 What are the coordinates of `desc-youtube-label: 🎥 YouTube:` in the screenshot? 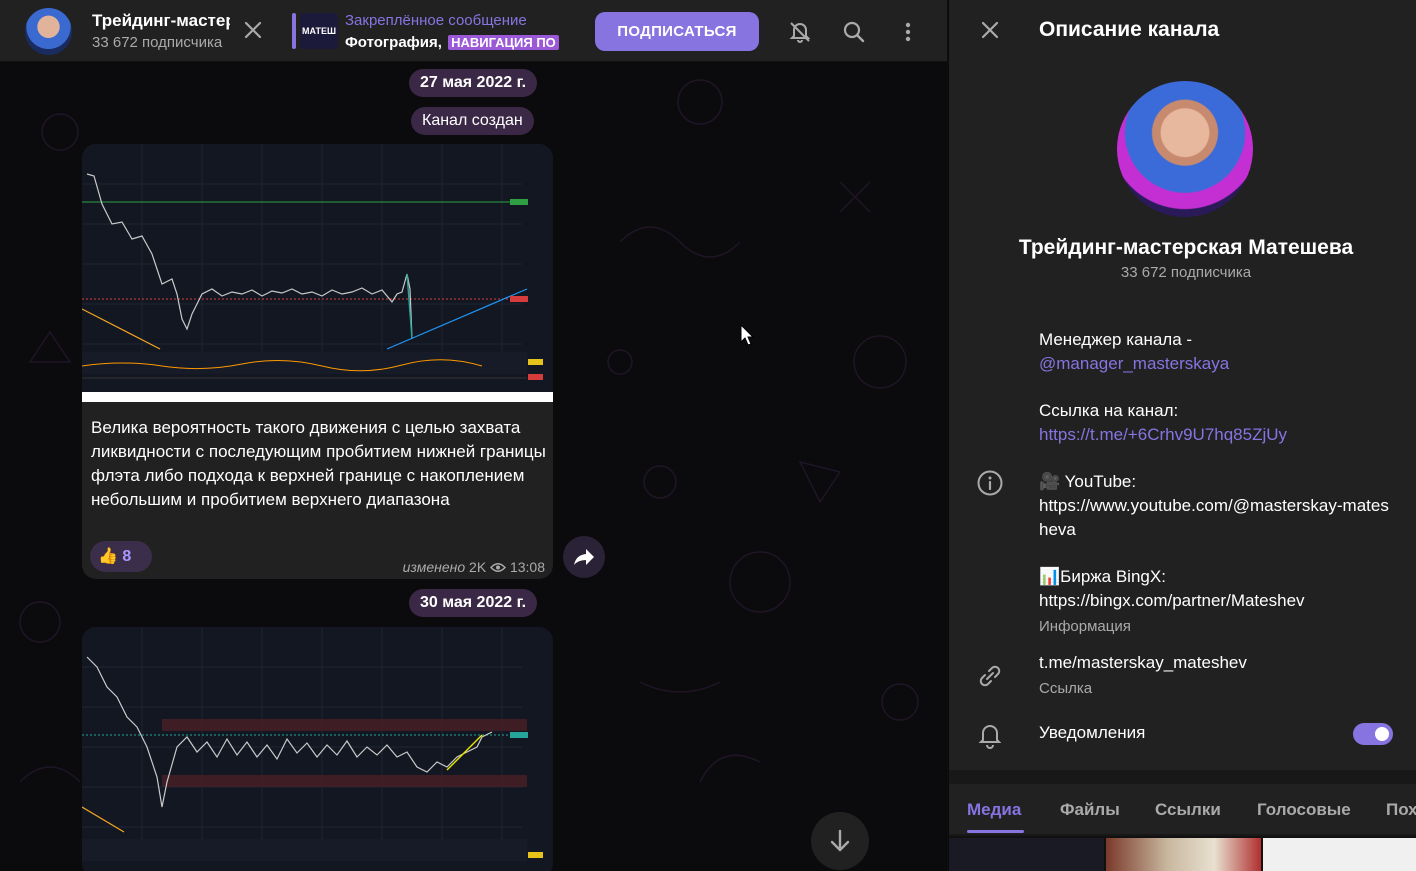 It's located at (1088, 481).